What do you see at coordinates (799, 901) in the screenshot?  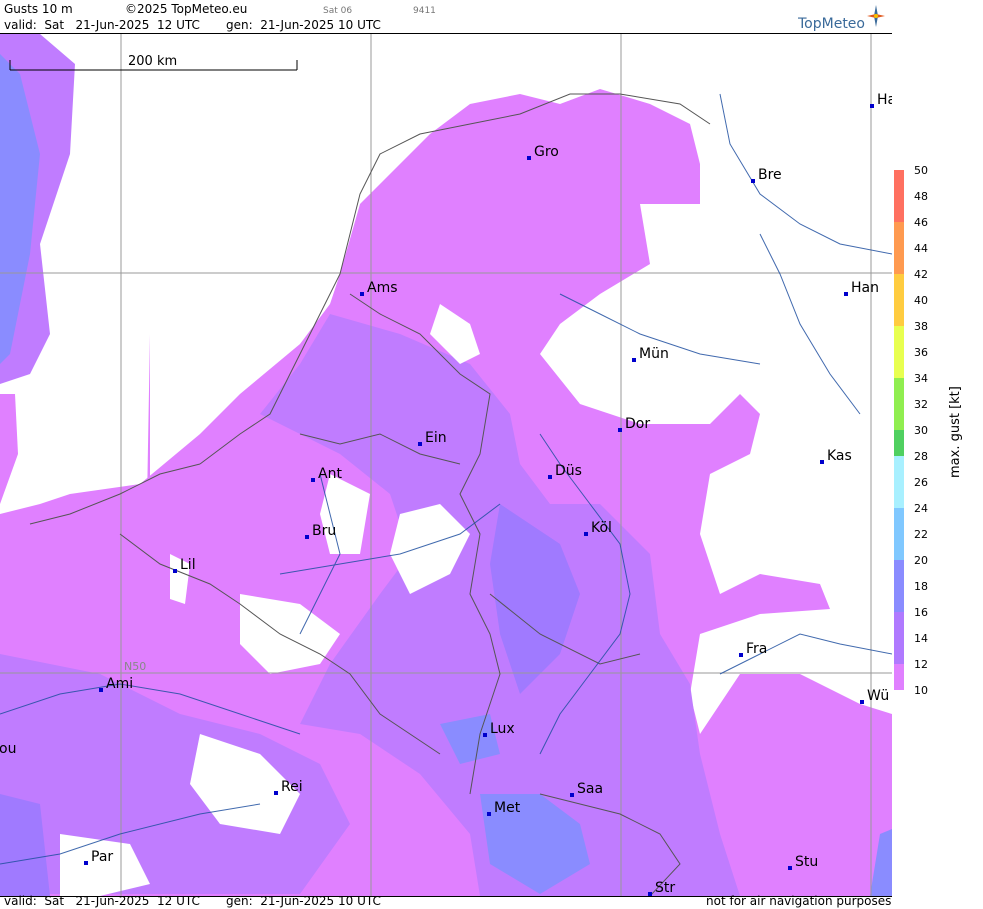 I see `footer-notice: not for air navigation purposes` at bounding box center [799, 901].